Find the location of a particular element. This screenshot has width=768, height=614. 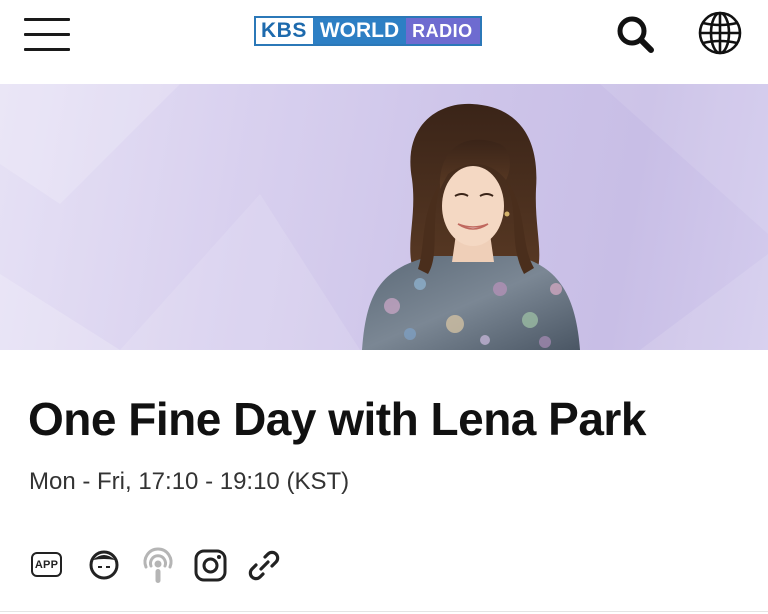

instagram-icon is located at coordinates (211, 565).